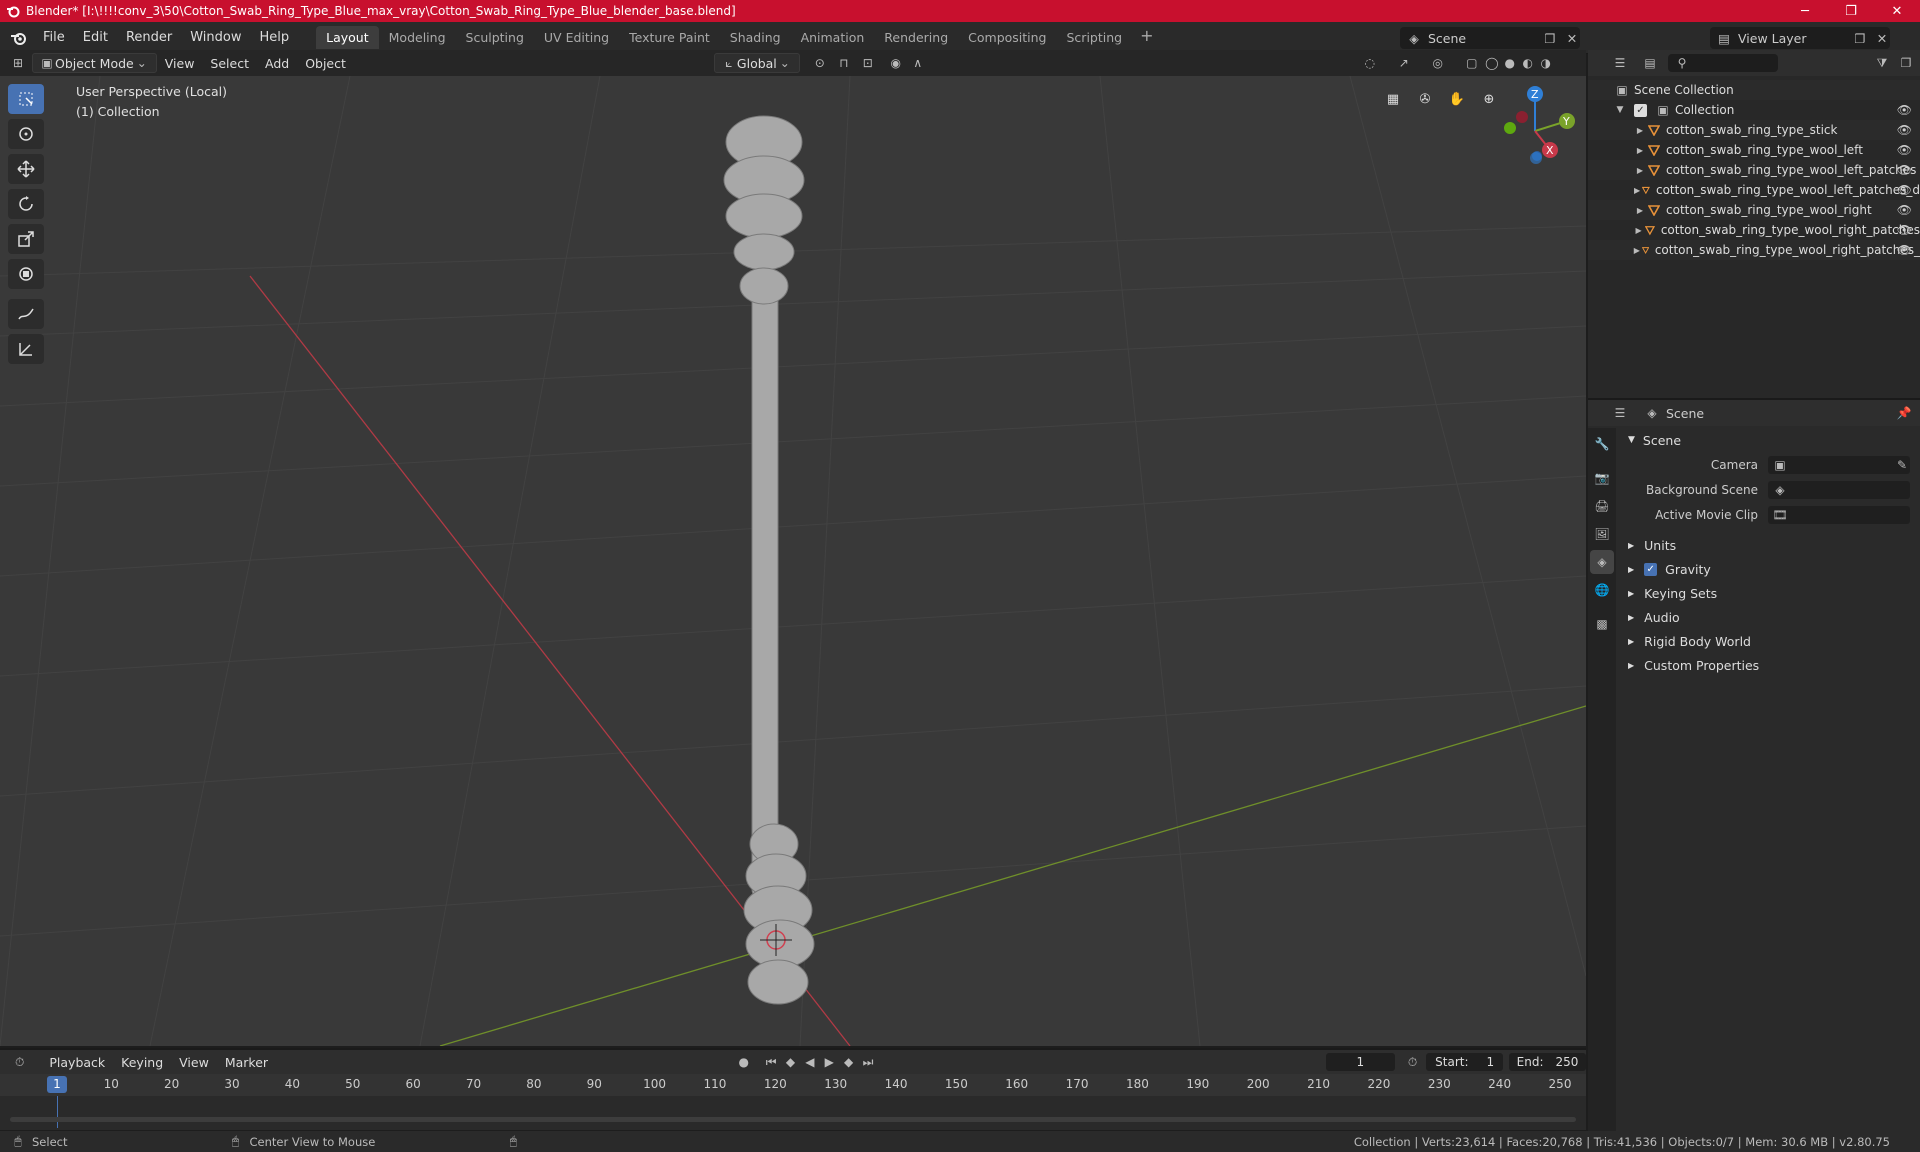 The image size is (1920, 1152). I want to click on tab-shading: Shading, so click(755, 37).